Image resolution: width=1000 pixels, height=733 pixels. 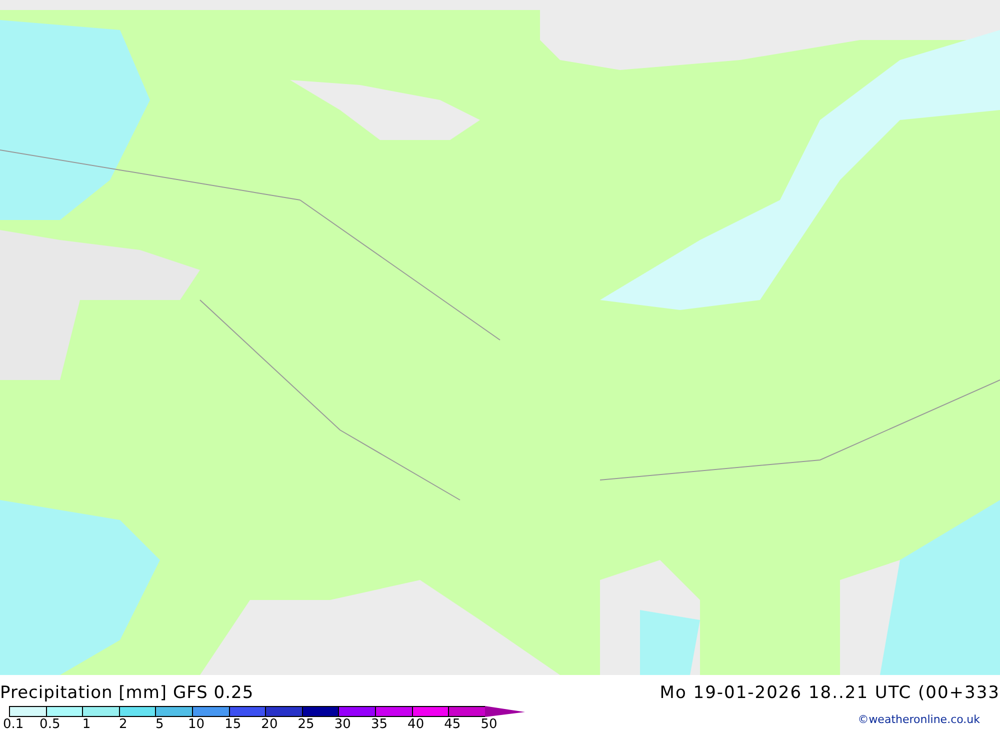 I want to click on legend-label: 45, so click(x=452, y=724).